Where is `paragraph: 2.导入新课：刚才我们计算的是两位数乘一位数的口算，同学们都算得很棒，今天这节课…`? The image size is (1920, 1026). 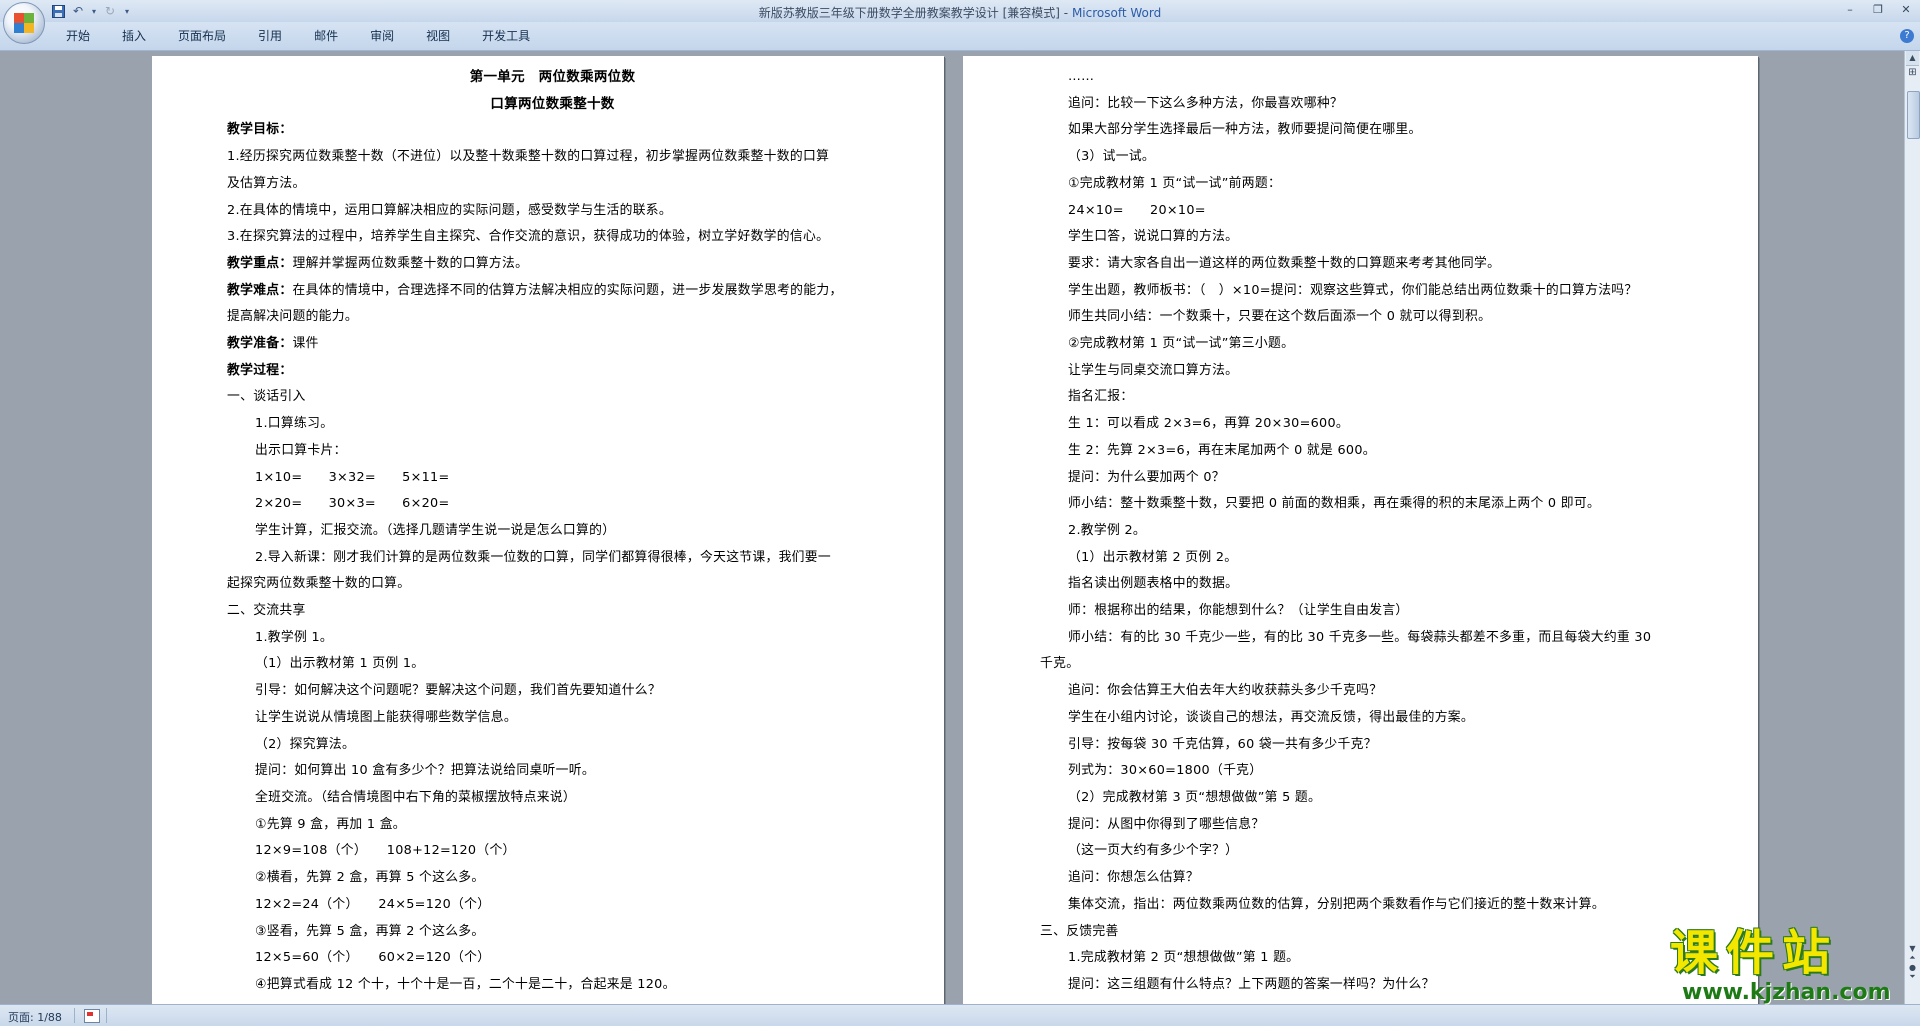 paragraph: 2.导入新课：刚才我们计算的是两位数乘一位数的口算，同学们都算得很棒，今天这节课… is located at coordinates (543, 557).